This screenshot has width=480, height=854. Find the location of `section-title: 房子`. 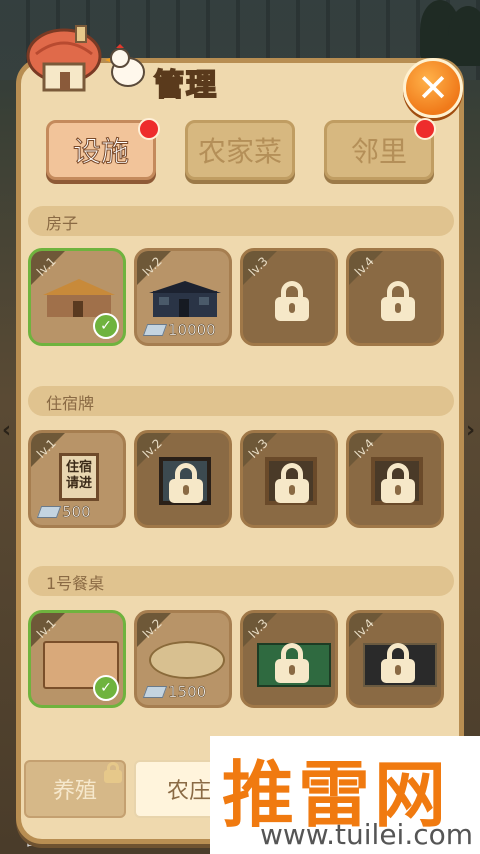

section-title: 房子 is located at coordinates (62, 223).